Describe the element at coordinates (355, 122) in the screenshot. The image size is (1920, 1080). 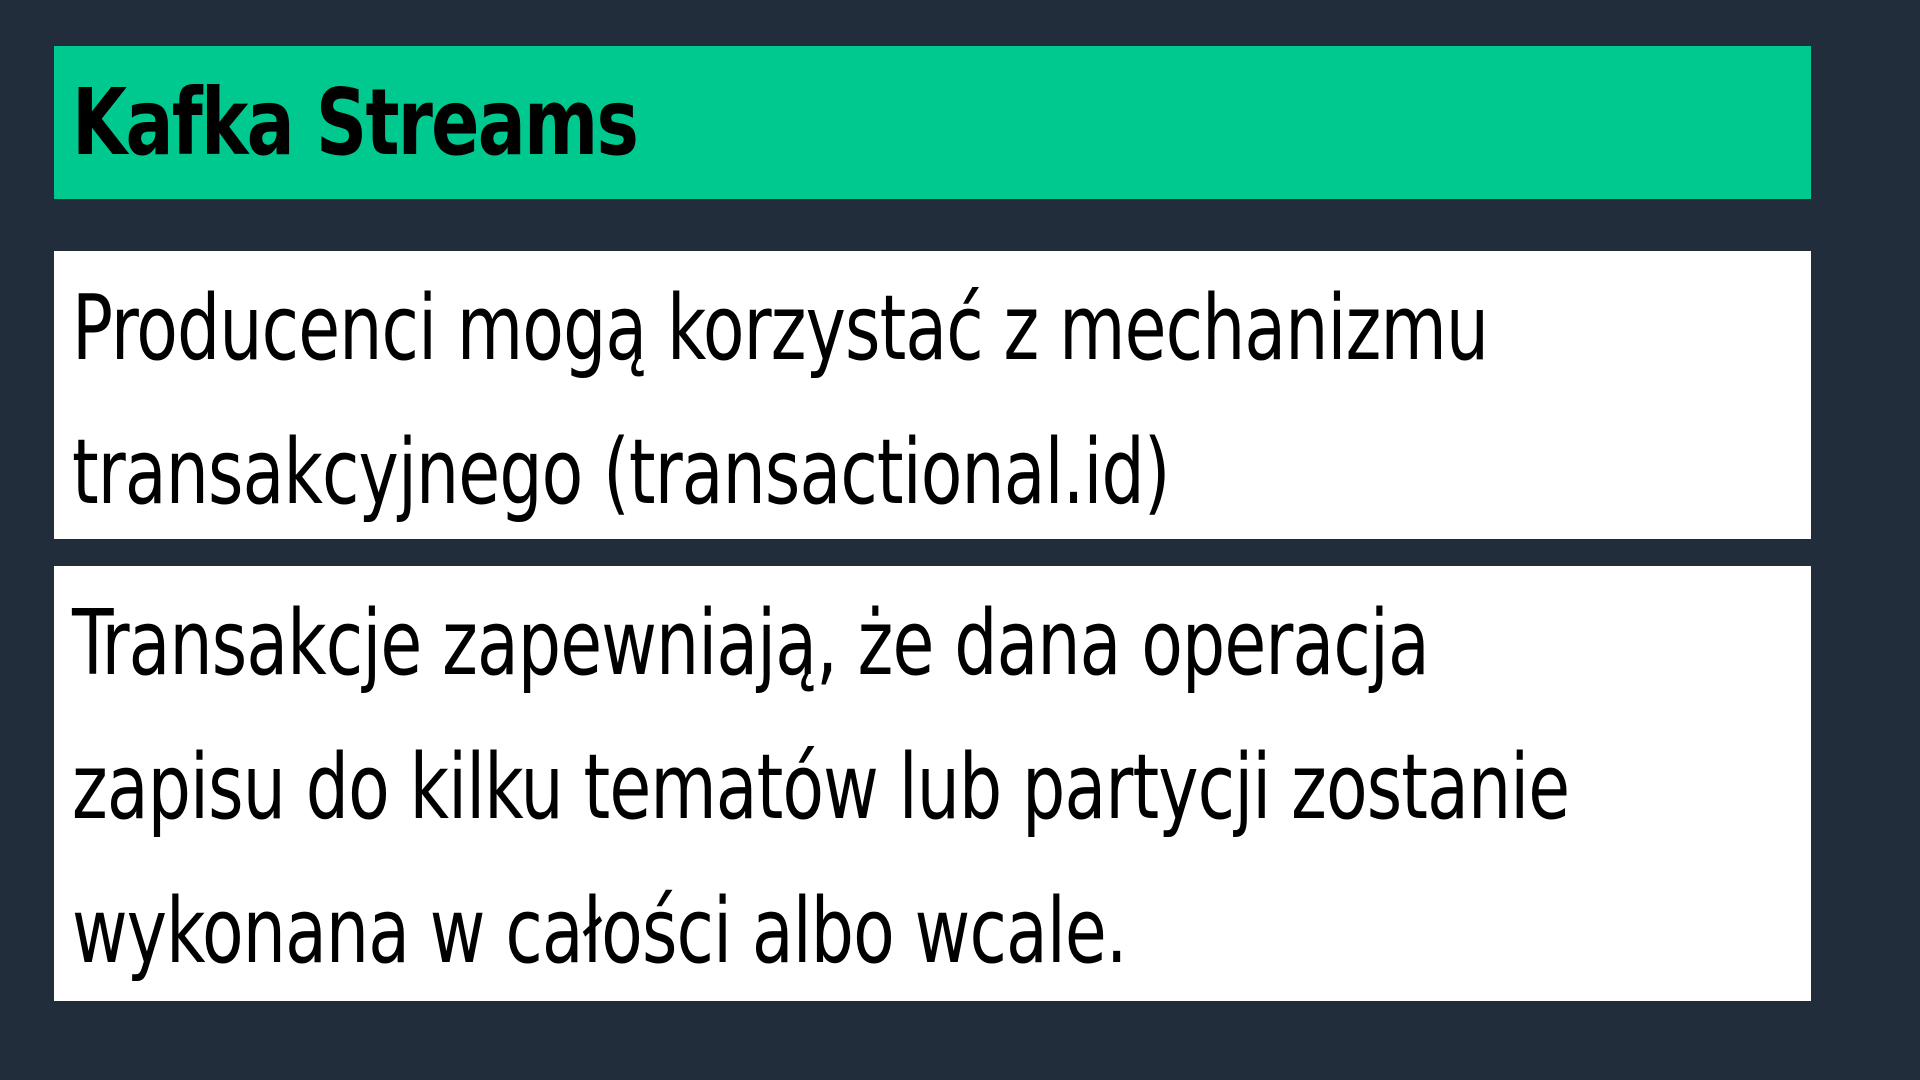
I see `slide-title: Kafka Streams` at that location.